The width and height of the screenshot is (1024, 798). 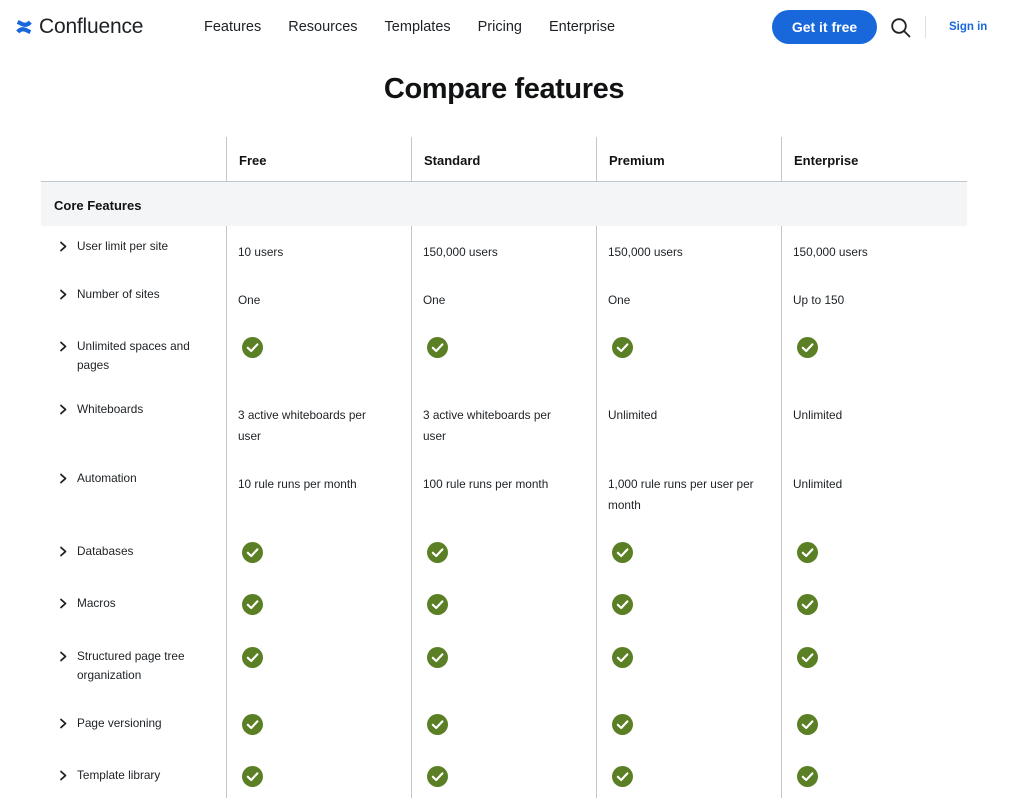 I want to click on cell-value-free: 10 users, so click(x=261, y=252).